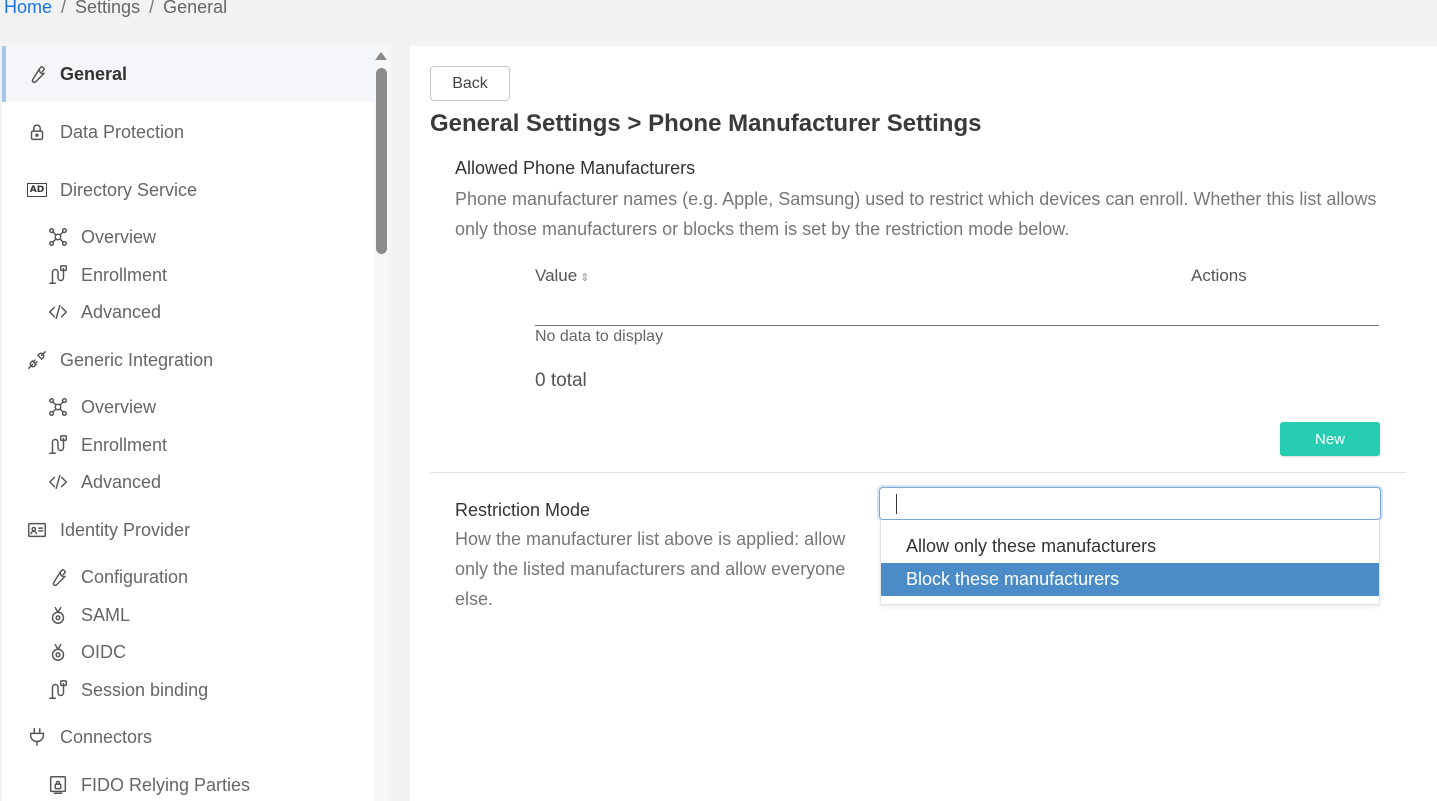  I want to click on sidebar-item-general: General, so click(188, 74).